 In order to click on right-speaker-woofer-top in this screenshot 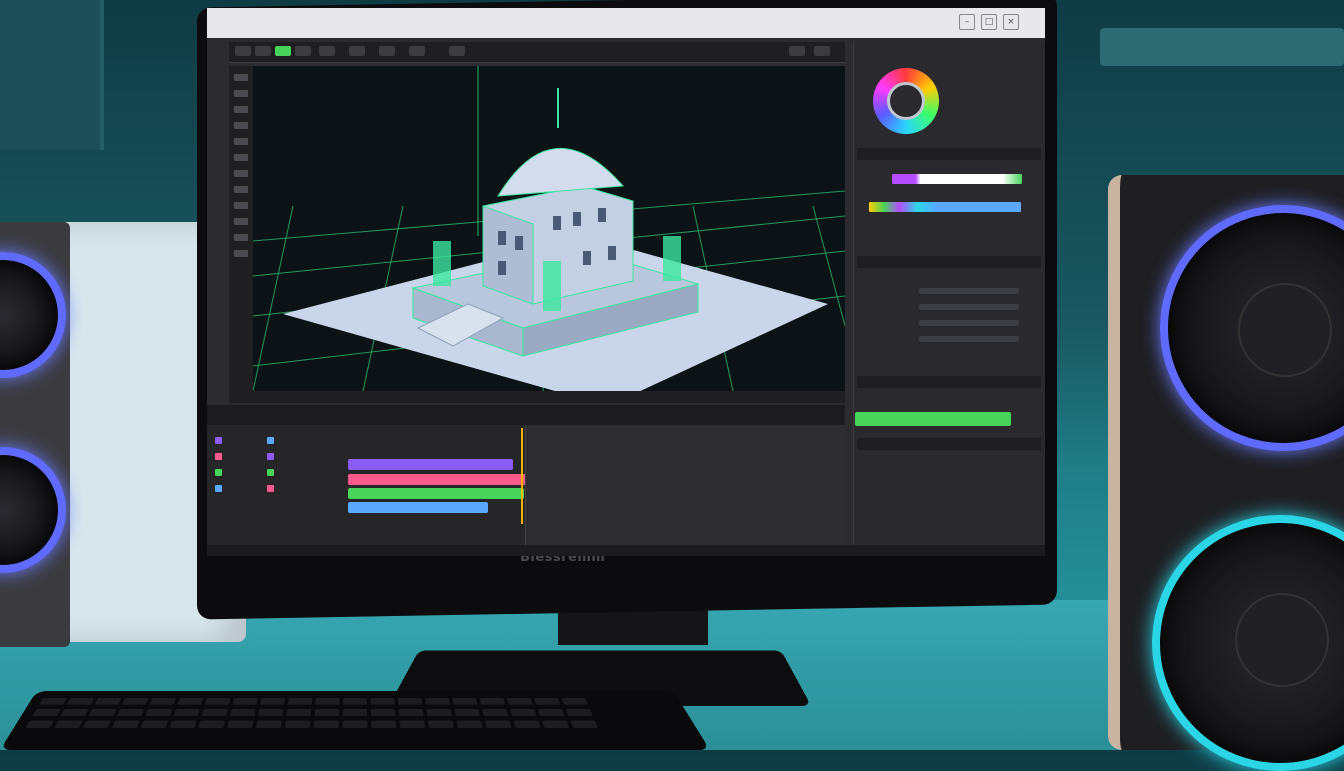, I will do `click(1252, 328)`.